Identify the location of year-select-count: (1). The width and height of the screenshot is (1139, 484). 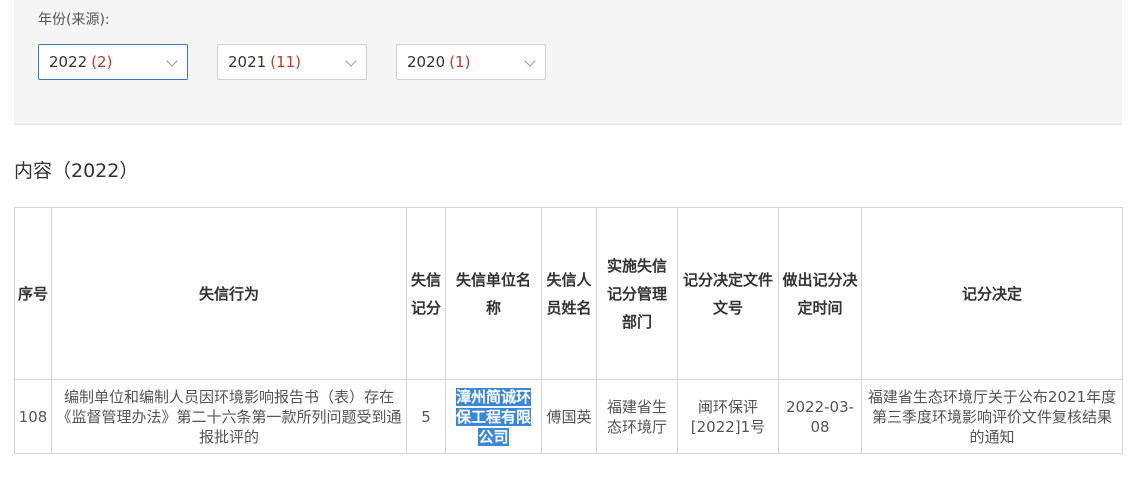
(460, 62).